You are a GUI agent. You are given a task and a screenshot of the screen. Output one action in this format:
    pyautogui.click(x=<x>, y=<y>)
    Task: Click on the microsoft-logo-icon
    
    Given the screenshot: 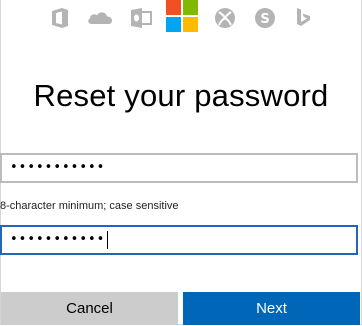 What is the action you would take?
    pyautogui.click(x=182, y=16)
    